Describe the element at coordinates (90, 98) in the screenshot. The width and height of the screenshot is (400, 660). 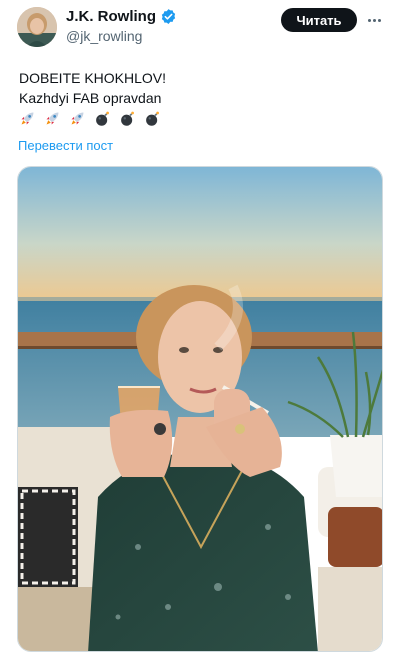
I see `tweet-text-line-2: Kazhdyi FAB opravdan` at that location.